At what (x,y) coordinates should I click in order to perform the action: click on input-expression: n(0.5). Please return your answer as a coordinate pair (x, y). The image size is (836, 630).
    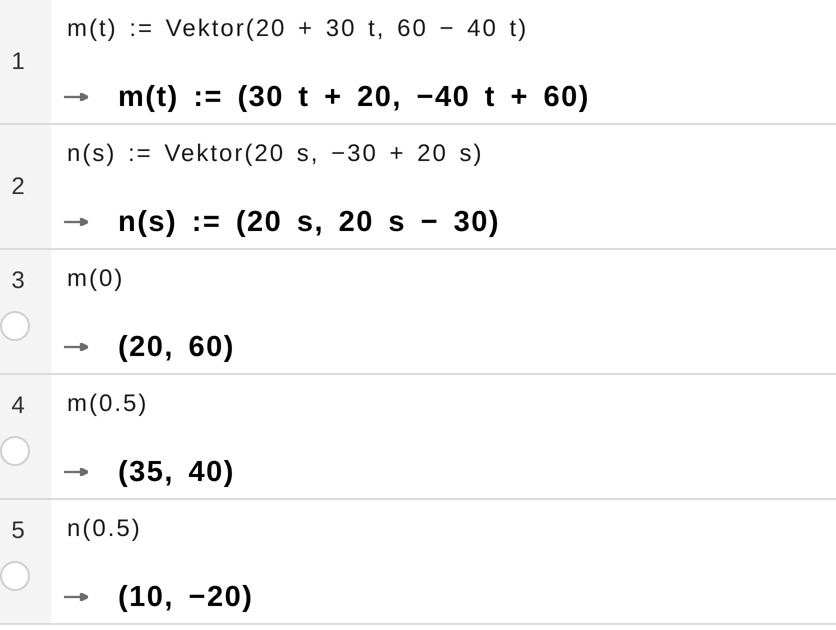
    Looking at the image, I should click on (104, 529).